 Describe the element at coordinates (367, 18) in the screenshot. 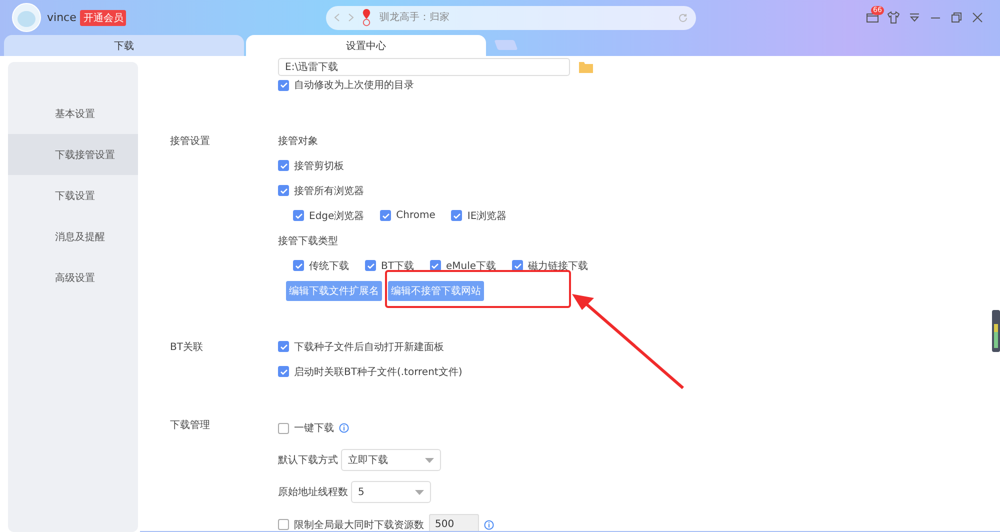

I see `pin-icon` at that location.